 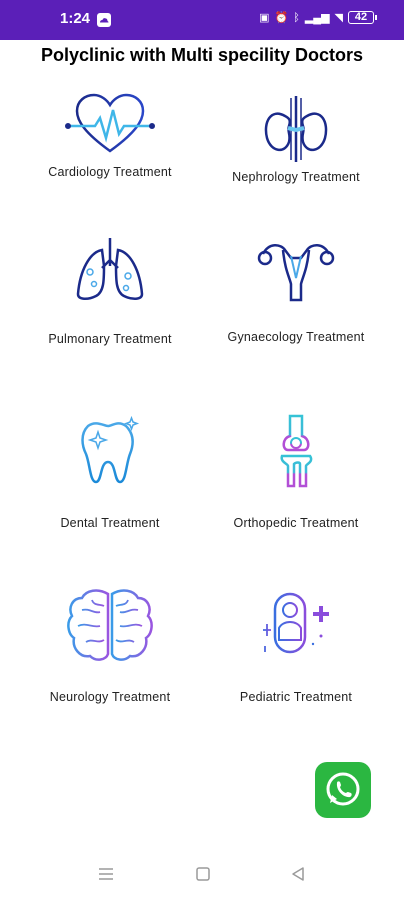 What do you see at coordinates (110, 339) in the screenshot?
I see `treatment-label: Pulmonary Treatment` at bounding box center [110, 339].